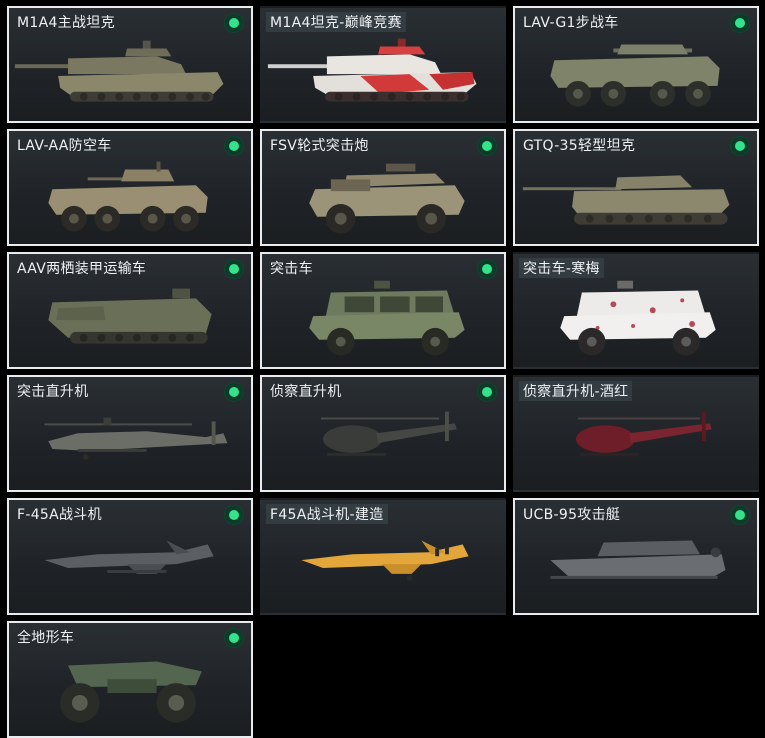 The image size is (765, 738). I want to click on tank-racing-icon, so click(383, 77).